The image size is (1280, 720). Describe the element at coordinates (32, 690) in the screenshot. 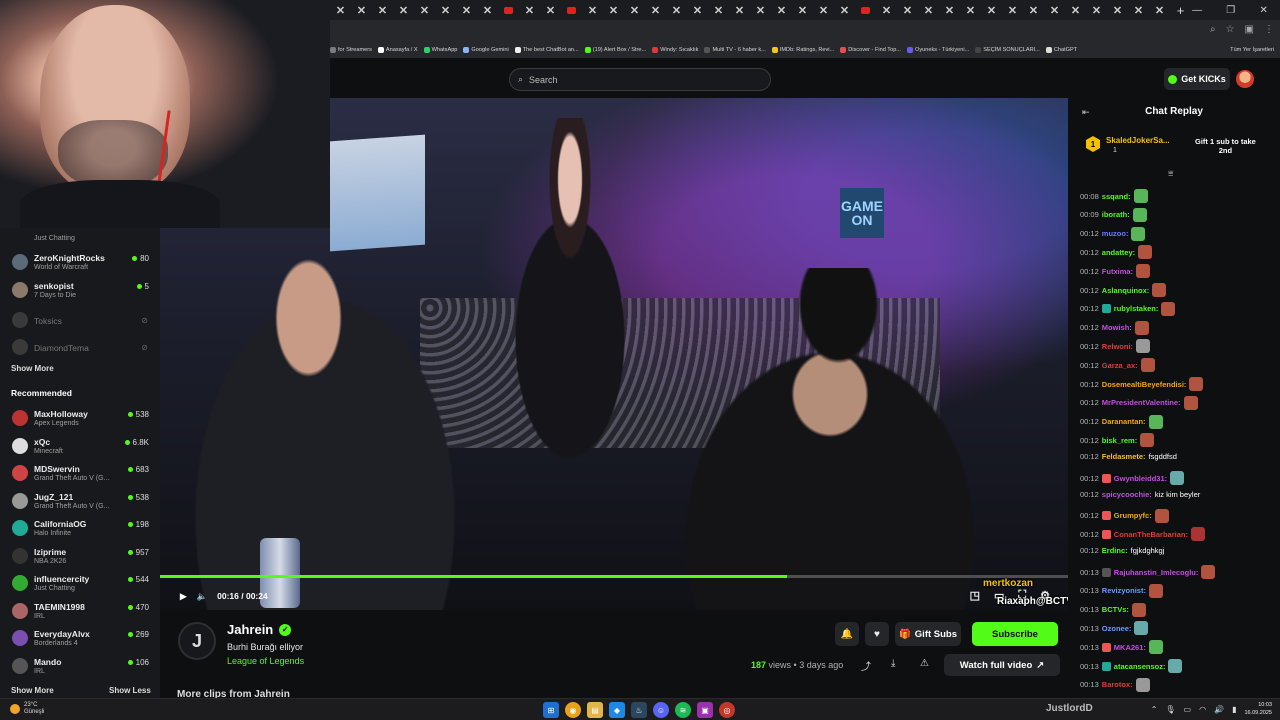

I see `show-more-recommended-button: Show More` at that location.